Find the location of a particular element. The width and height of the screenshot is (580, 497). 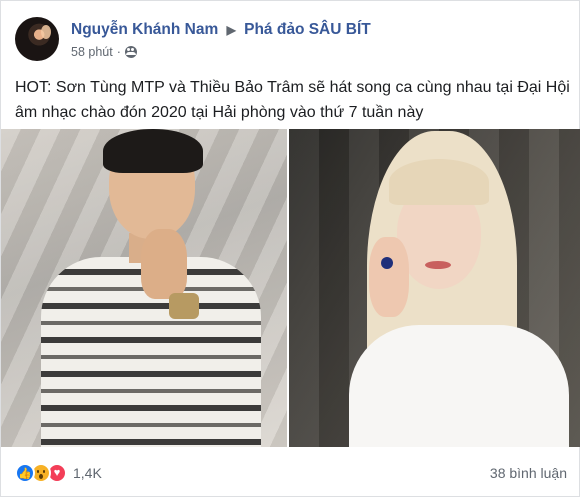

post-footer: 👍 ♥ 1,4K 38 bình luận is located at coordinates (291, 473).